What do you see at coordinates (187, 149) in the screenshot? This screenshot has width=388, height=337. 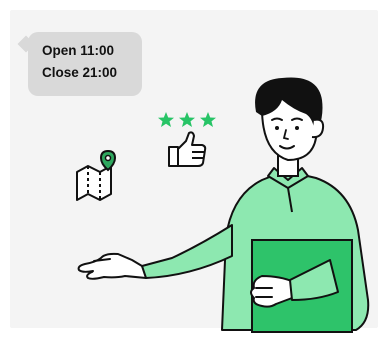 I see `thumbs-up-icon` at bounding box center [187, 149].